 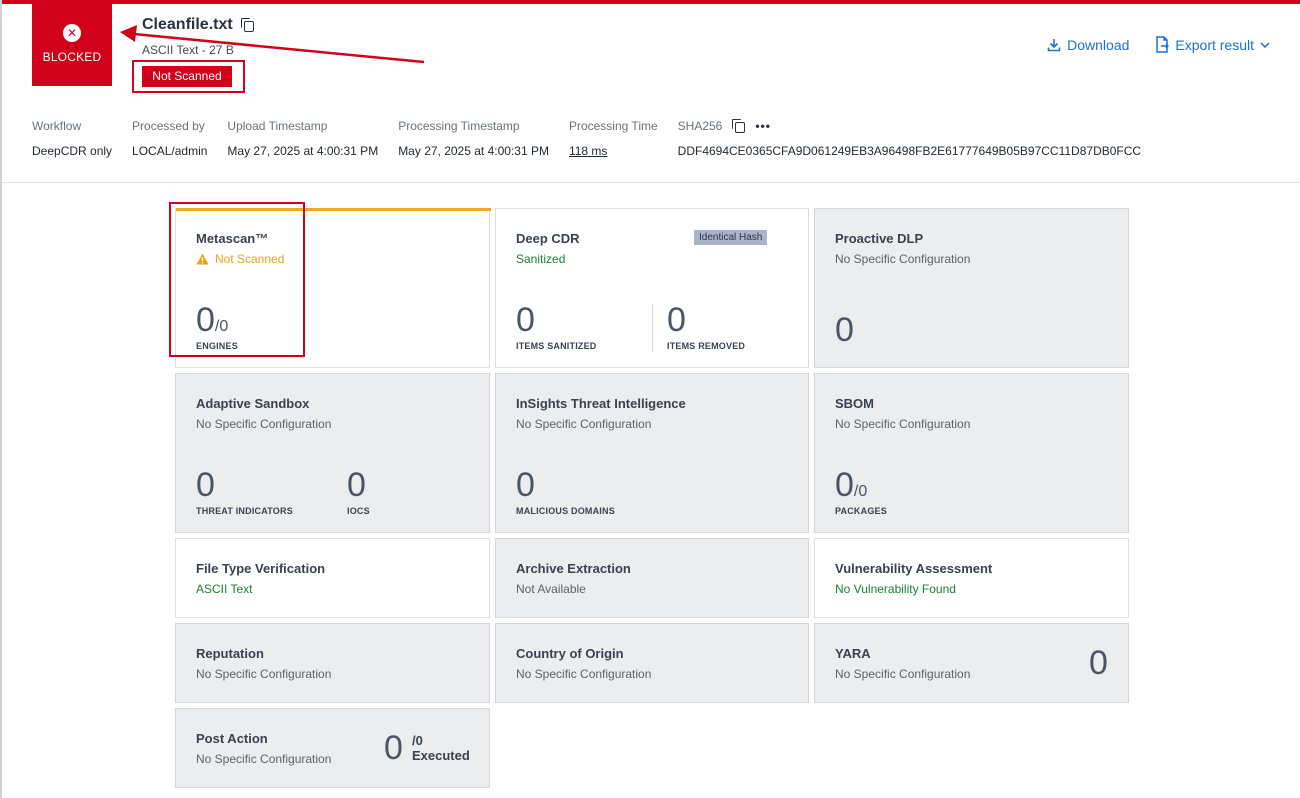 I want to click on left-border, so click(x=1, y=399).